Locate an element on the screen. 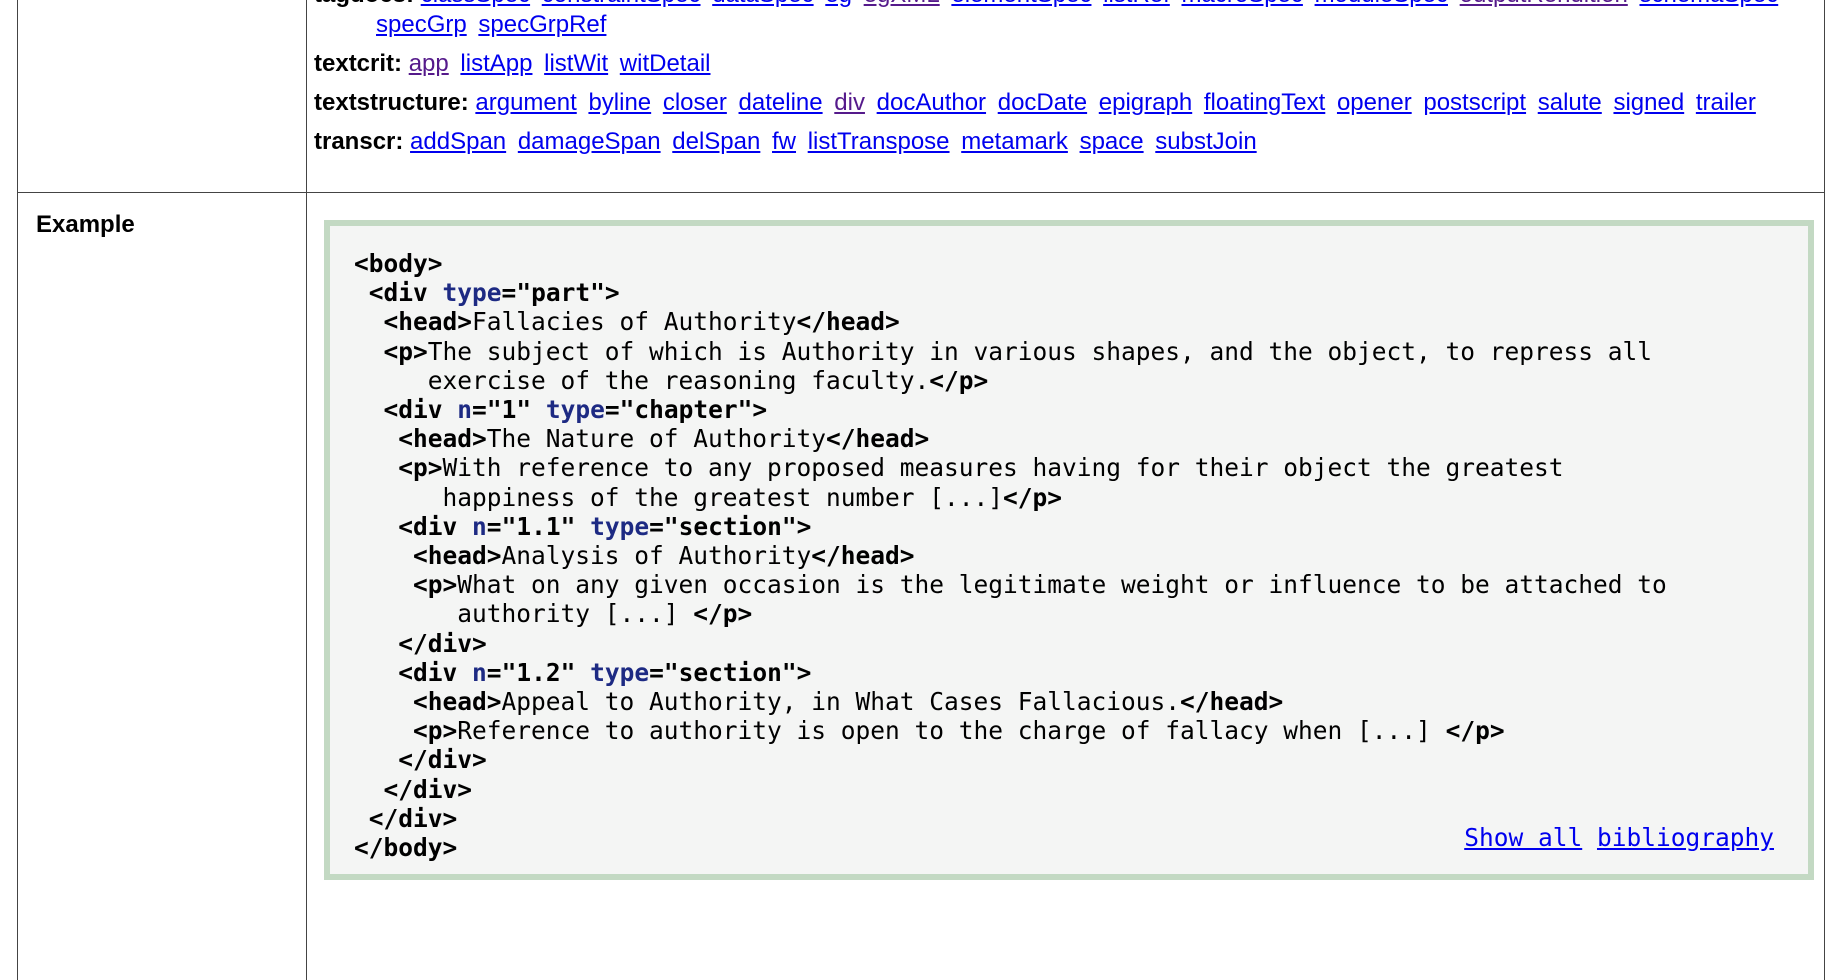 The width and height of the screenshot is (1834, 980). element-link: trailer is located at coordinates (1726, 102).